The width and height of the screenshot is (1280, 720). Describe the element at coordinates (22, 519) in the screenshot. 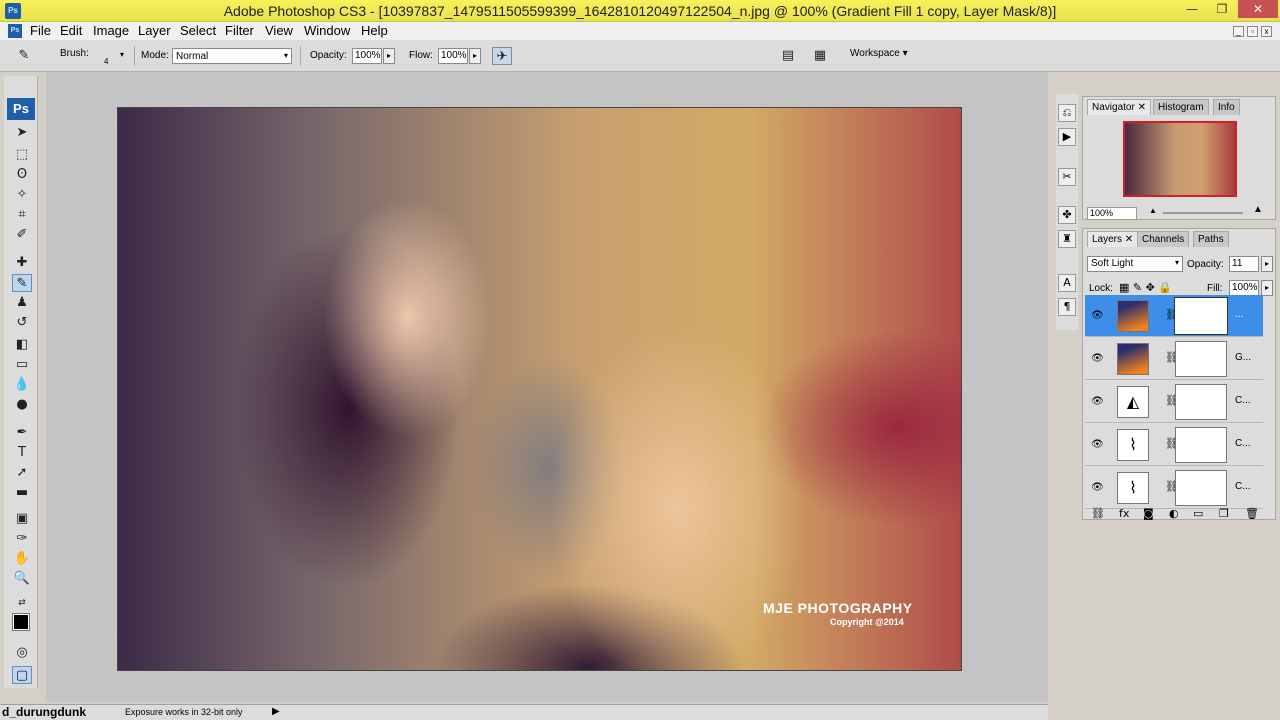

I see `notes-tool-icon: ▣` at that location.